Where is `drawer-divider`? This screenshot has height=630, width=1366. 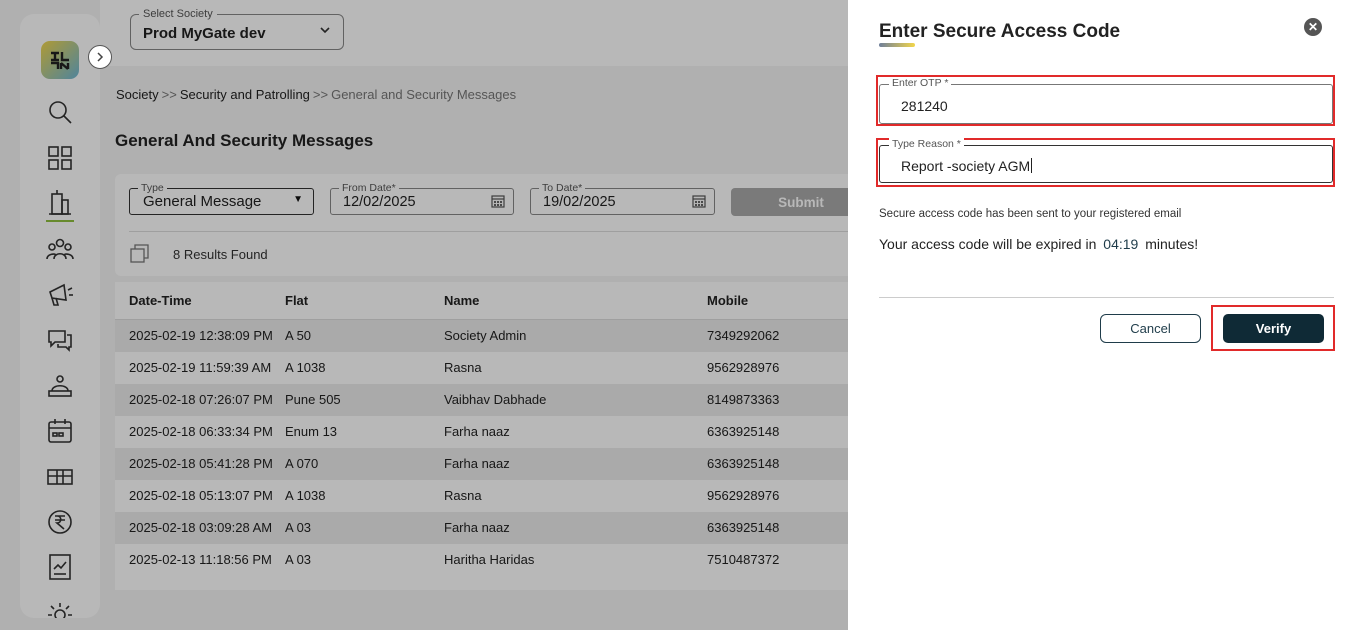
drawer-divider is located at coordinates (1106, 297).